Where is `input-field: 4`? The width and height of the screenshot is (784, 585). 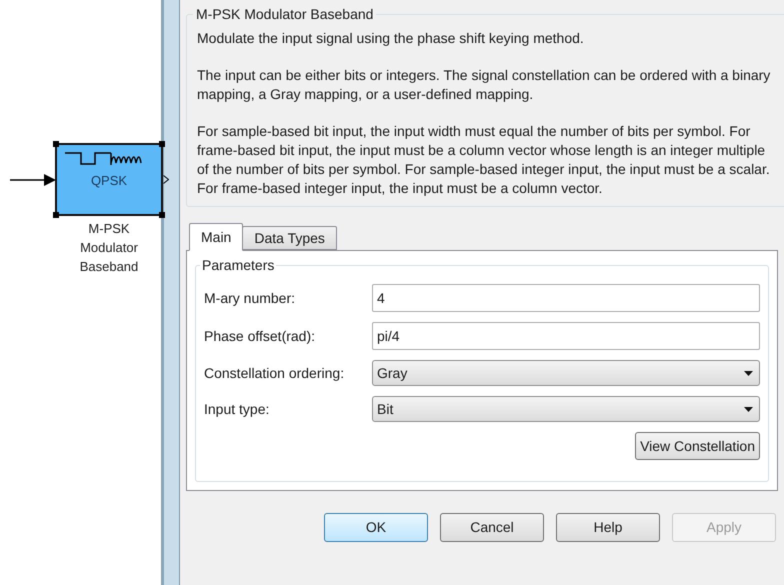
input-field: 4 is located at coordinates (566, 298).